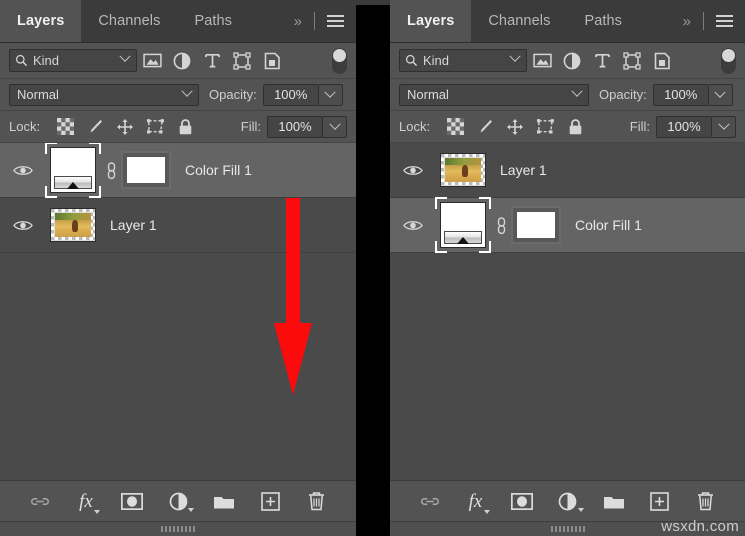 This screenshot has width=745, height=536. I want to click on lock-row-after: Lock: Fill: 100%, so click(567, 127).